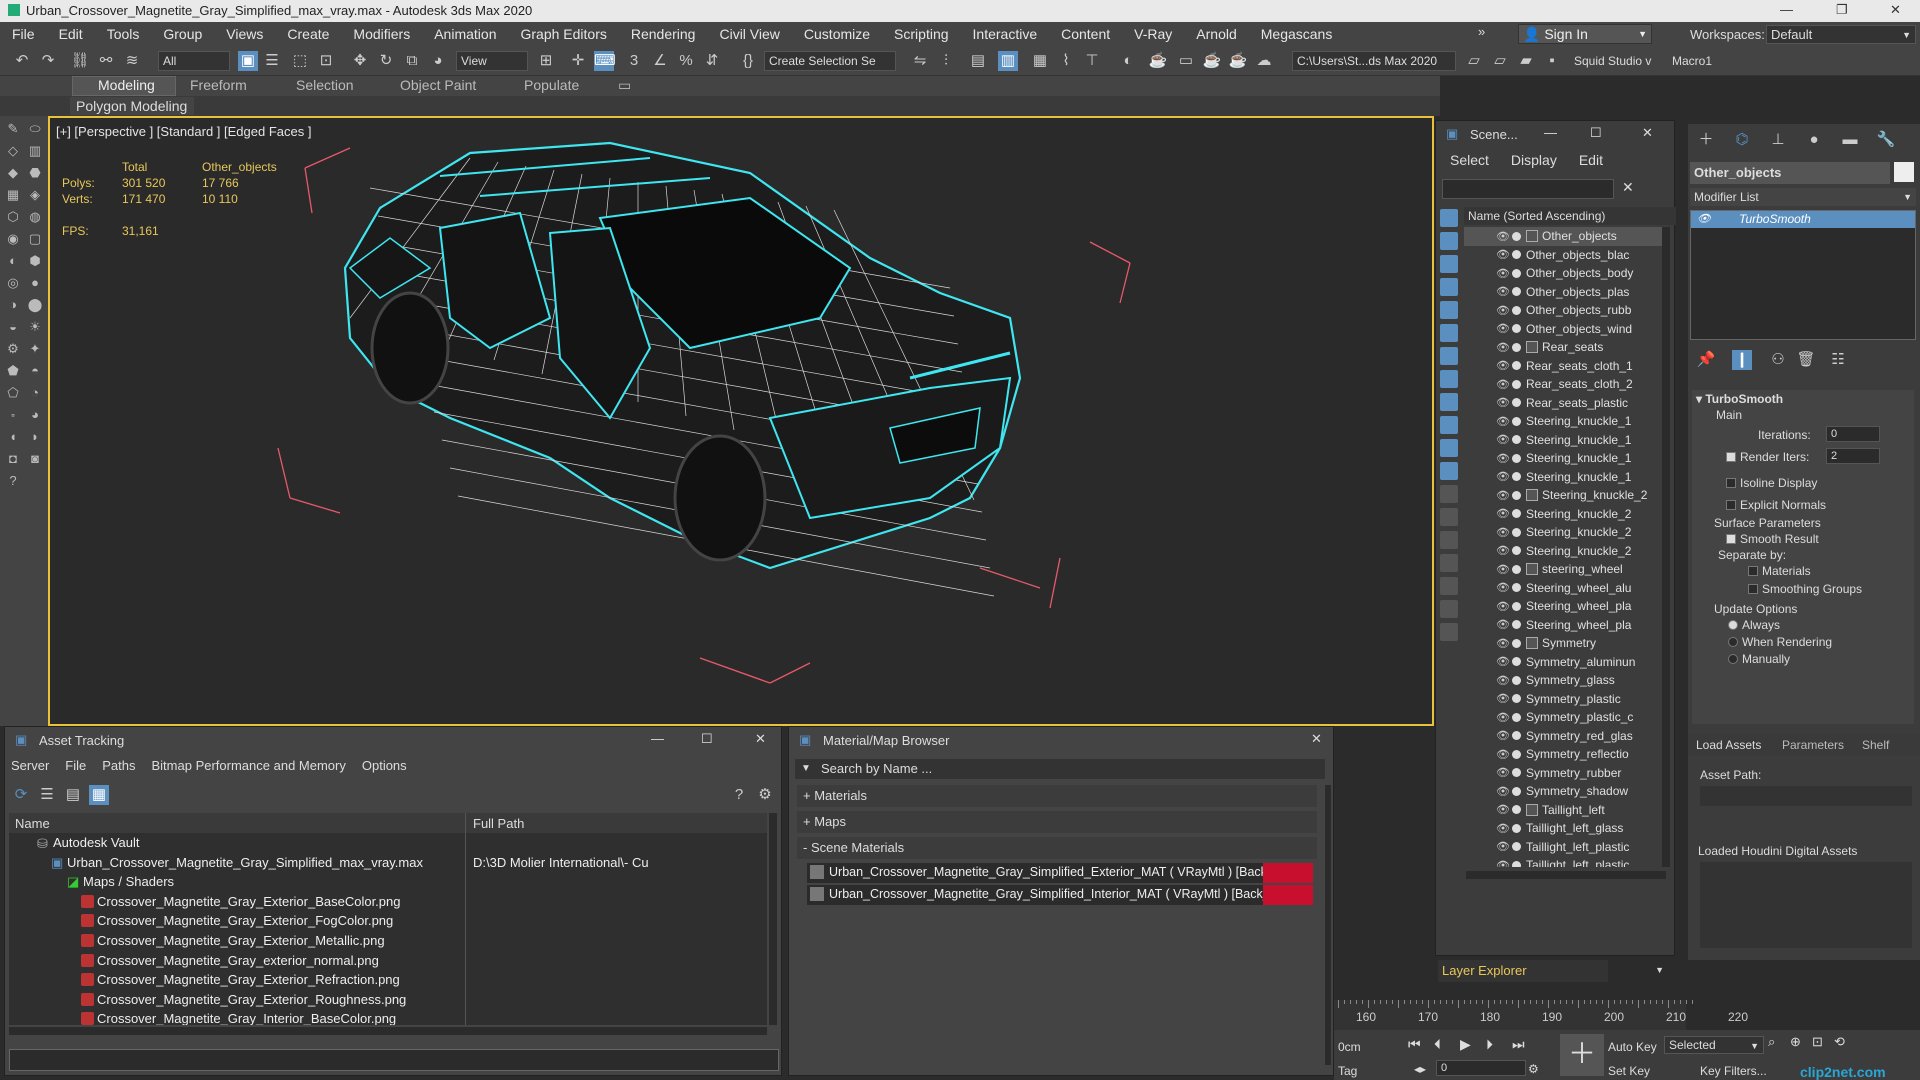 This screenshot has width=1920, height=1080. What do you see at coordinates (1465, 1044) in the screenshot?
I see `play-icon: ▶` at bounding box center [1465, 1044].